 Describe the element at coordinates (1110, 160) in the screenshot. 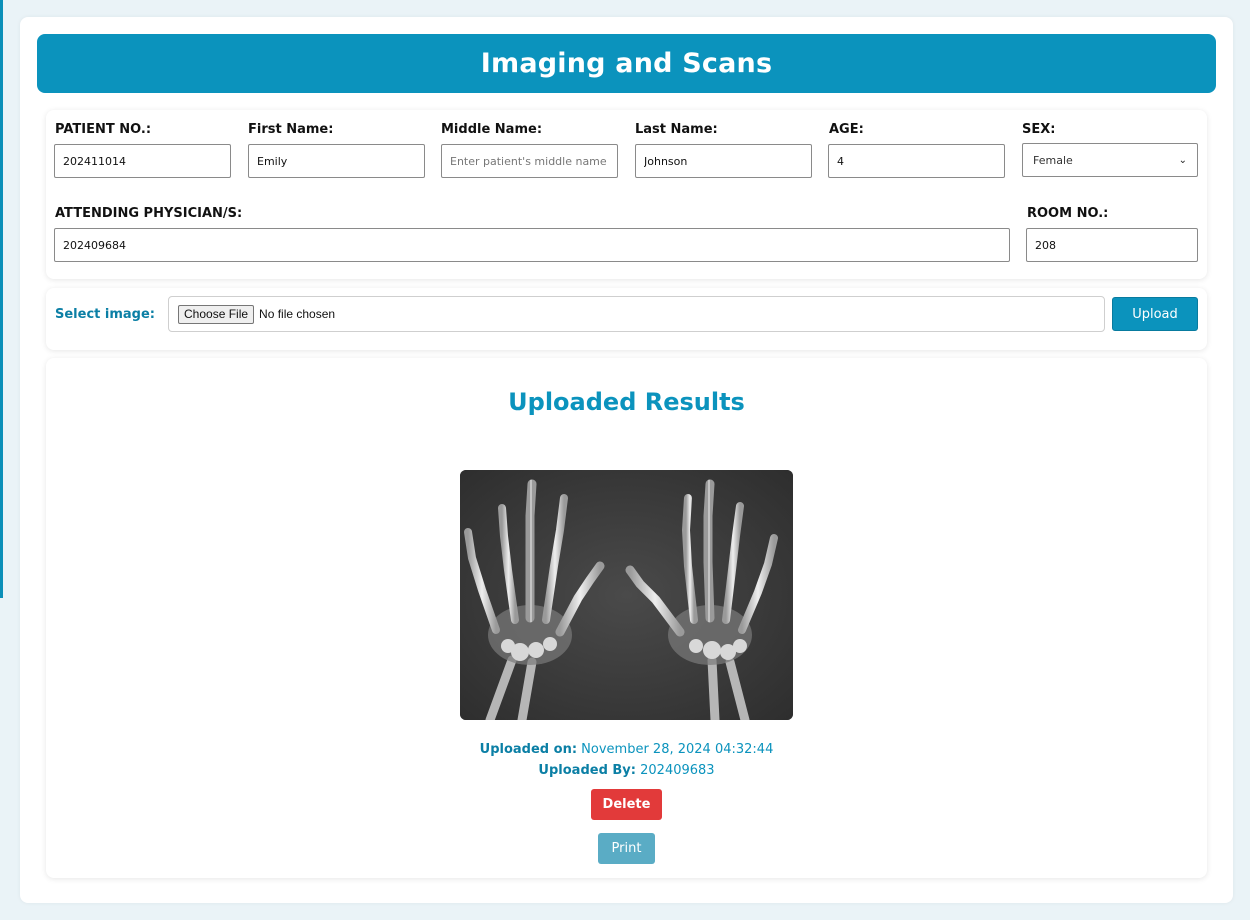

I see `sex-select: Female ⌄` at that location.